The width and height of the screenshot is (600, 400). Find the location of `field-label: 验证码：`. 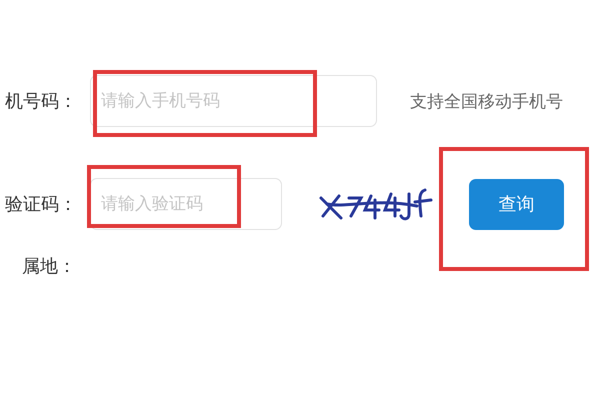

field-label: 验证码： is located at coordinates (41, 204).